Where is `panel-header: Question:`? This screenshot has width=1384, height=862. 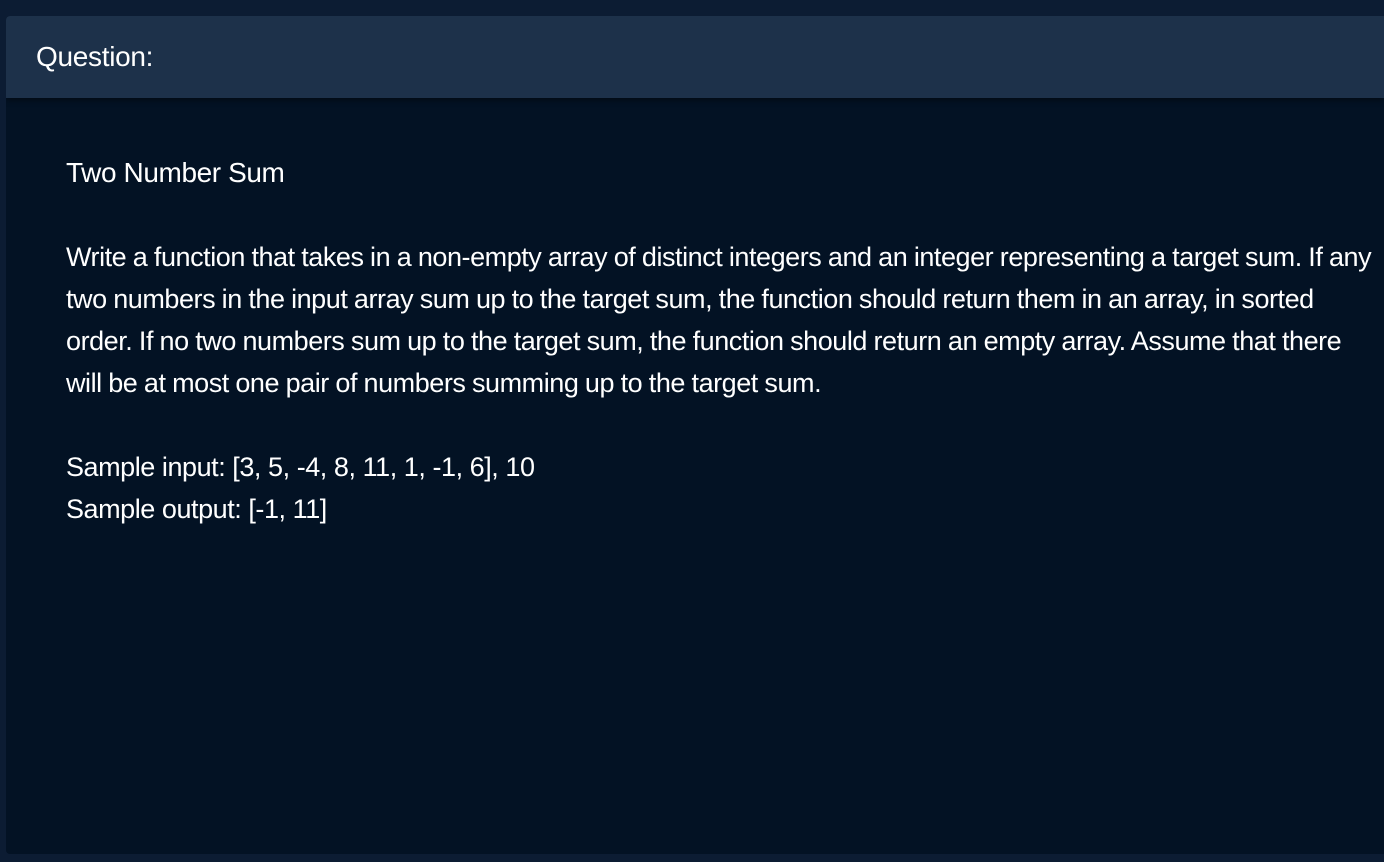 panel-header: Question: is located at coordinates (695, 57).